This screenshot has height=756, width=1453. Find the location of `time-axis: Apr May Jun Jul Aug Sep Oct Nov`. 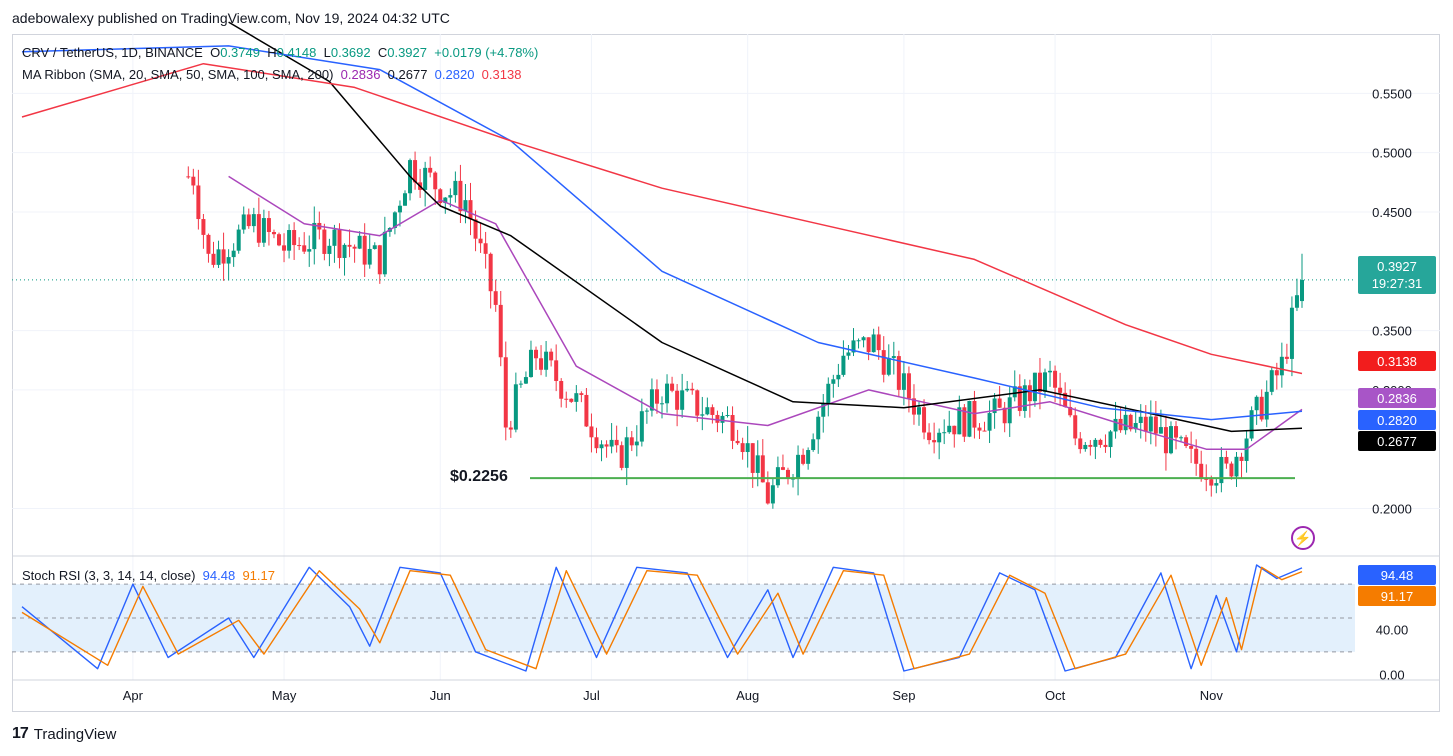

time-axis: Apr May Jun Jul Aug Sep Oct Nov is located at coordinates (673, 695).